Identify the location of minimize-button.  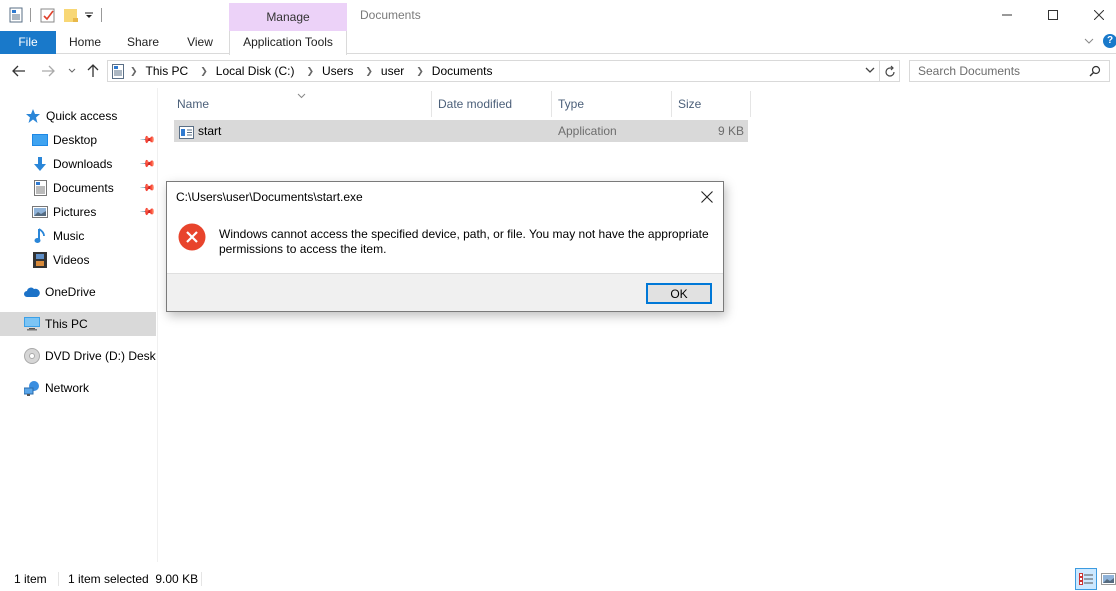
(1007, 15).